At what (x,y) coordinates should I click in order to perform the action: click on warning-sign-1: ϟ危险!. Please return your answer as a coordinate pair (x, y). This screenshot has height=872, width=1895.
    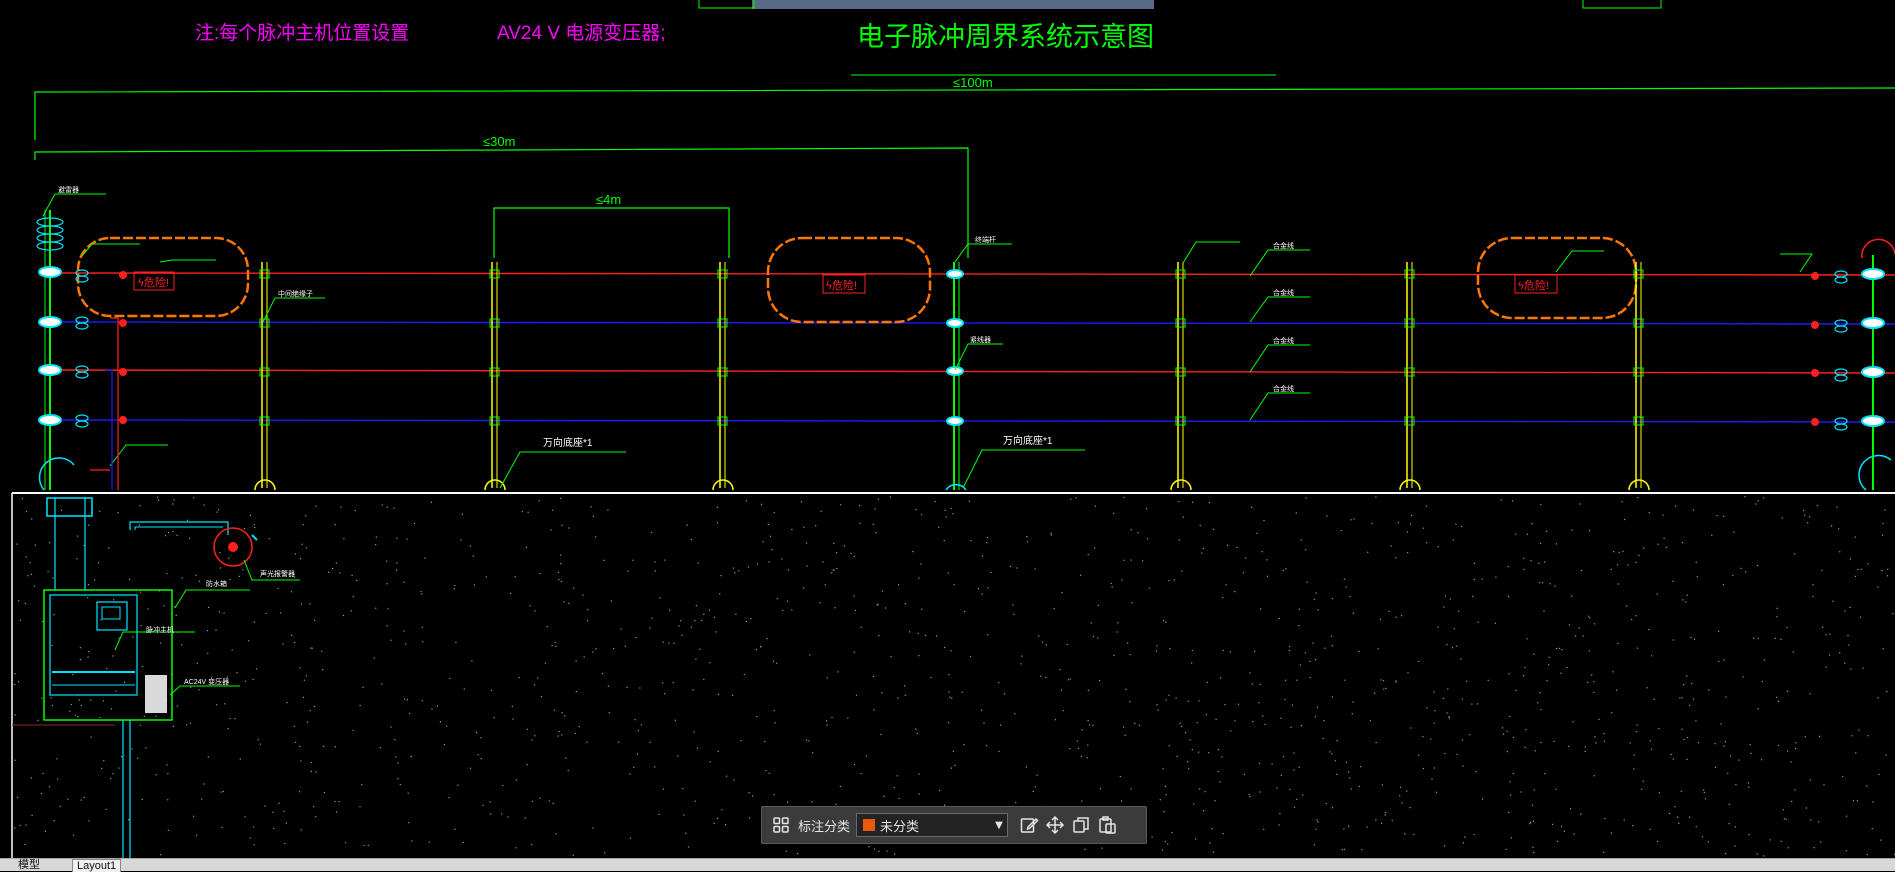
    Looking at the image, I should click on (163, 277).